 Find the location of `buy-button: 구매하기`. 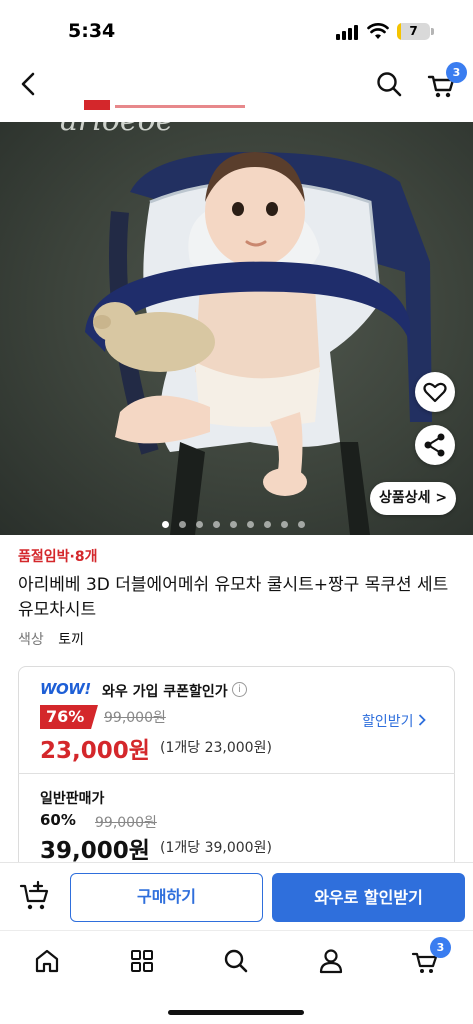

buy-button: 구매하기 is located at coordinates (166, 897).